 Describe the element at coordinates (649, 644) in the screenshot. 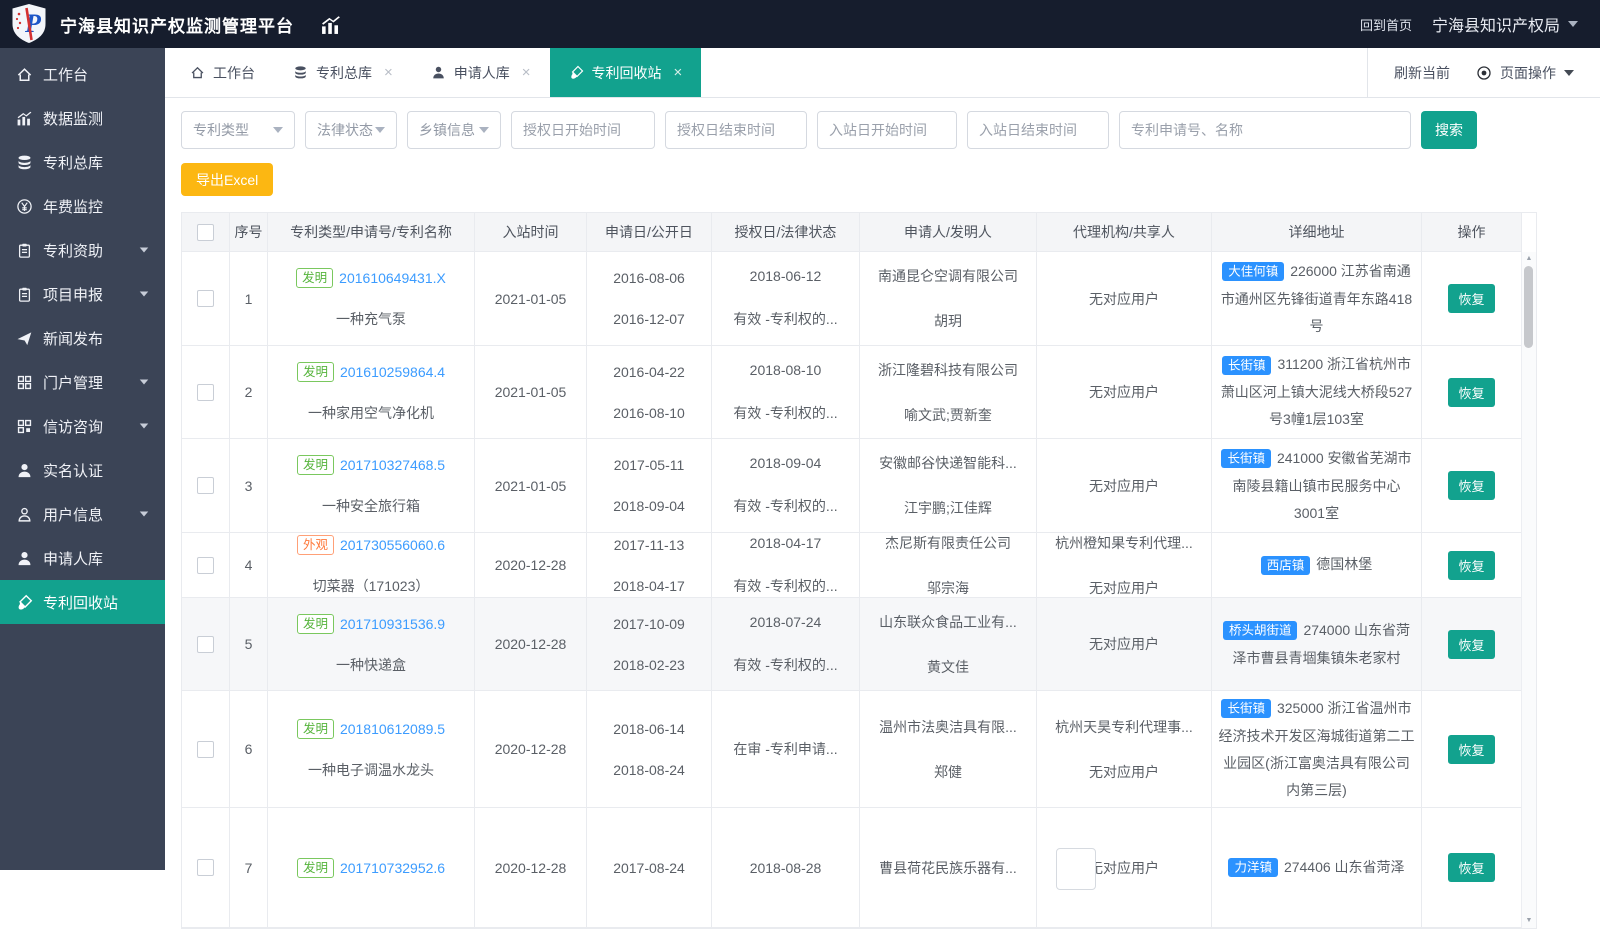

I see `apply-publish-date-cell: 2017-10-09 2018-02-23` at that location.